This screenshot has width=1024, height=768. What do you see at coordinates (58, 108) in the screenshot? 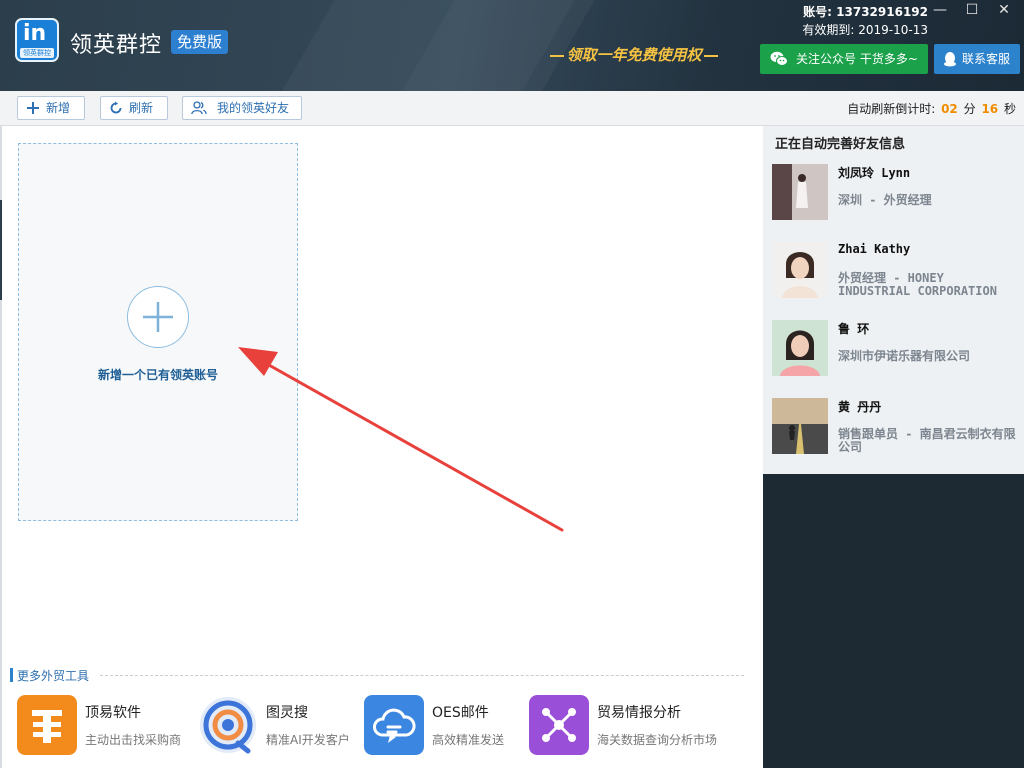
I see `add-button-label: 新增` at bounding box center [58, 108].